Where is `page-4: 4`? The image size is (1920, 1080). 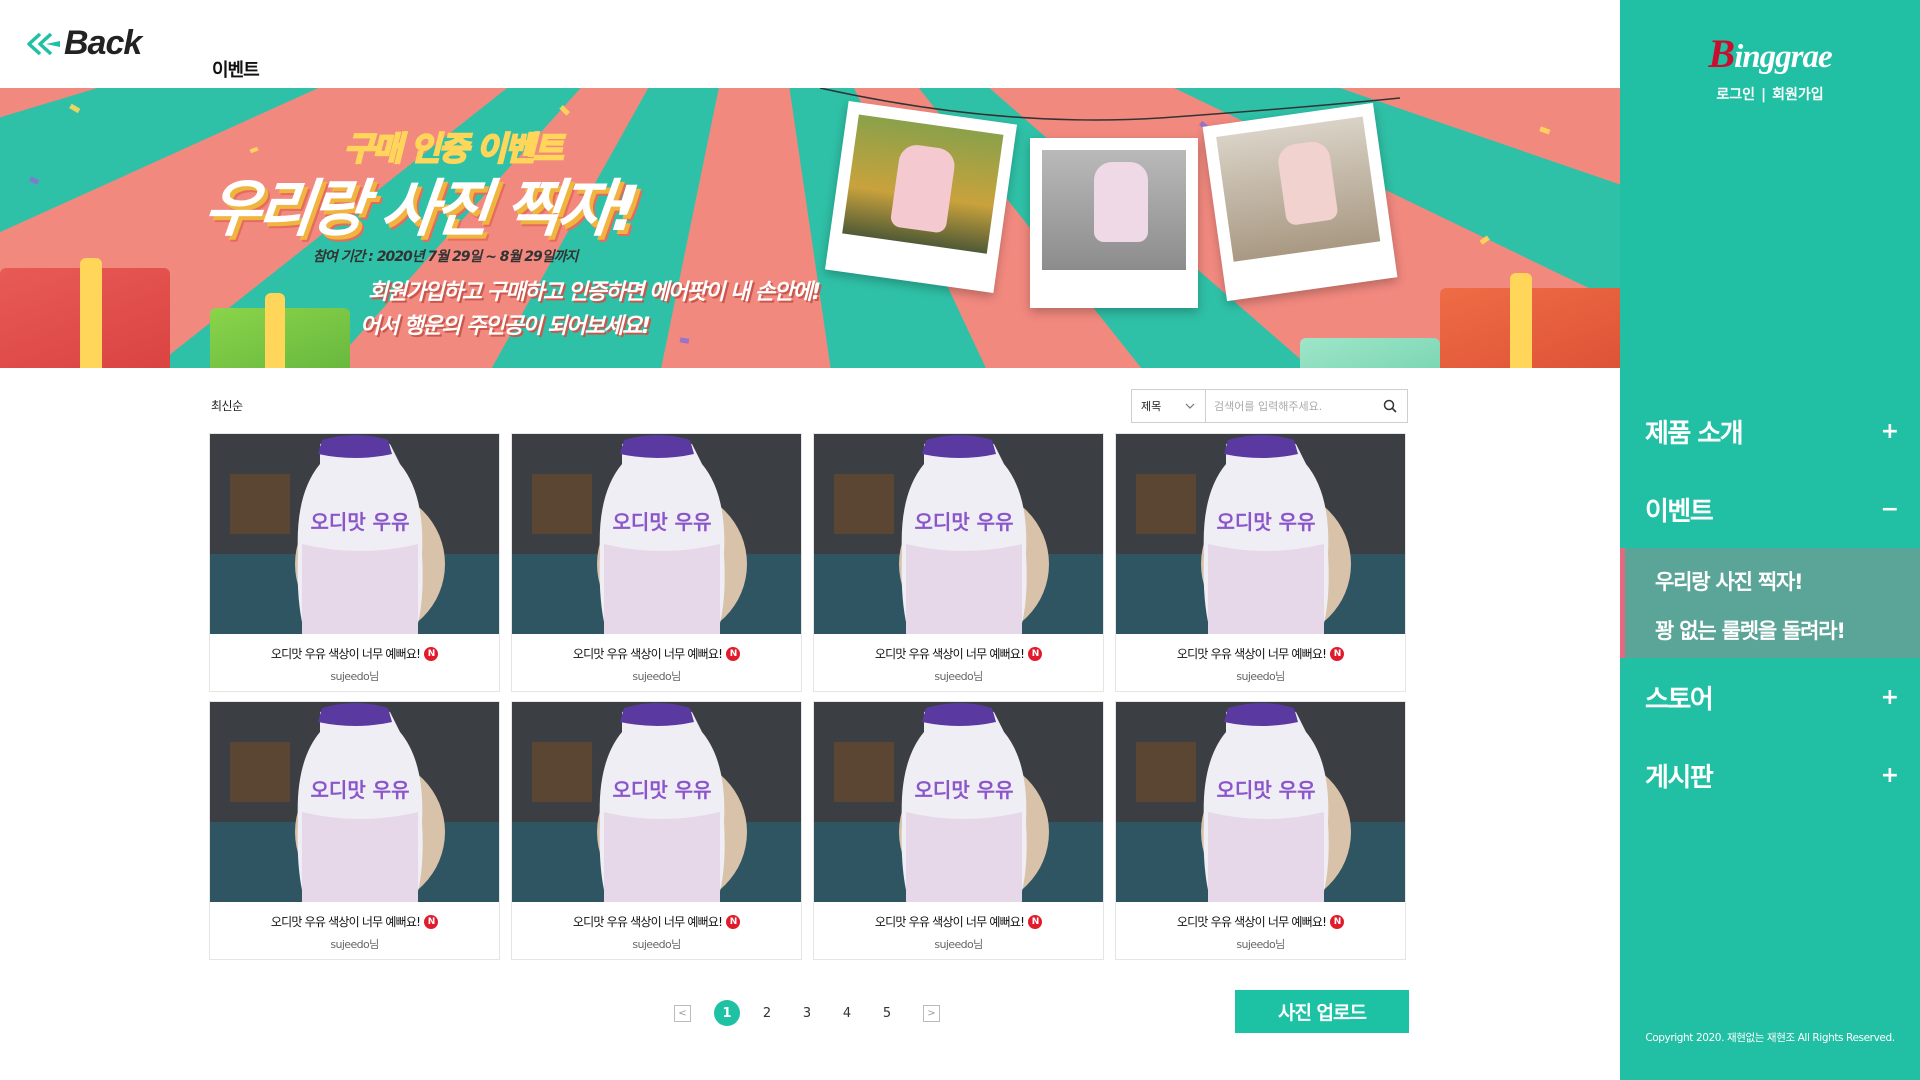 page-4: 4 is located at coordinates (847, 1013).